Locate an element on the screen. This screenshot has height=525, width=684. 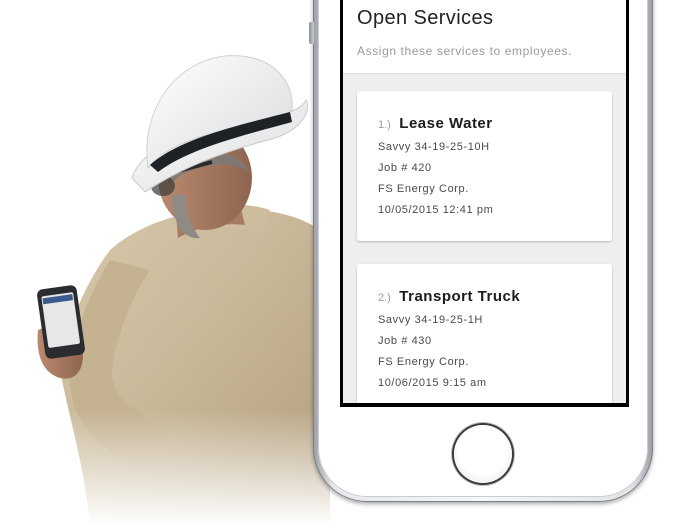
service-job: Job # 430 is located at coordinates (405, 341).